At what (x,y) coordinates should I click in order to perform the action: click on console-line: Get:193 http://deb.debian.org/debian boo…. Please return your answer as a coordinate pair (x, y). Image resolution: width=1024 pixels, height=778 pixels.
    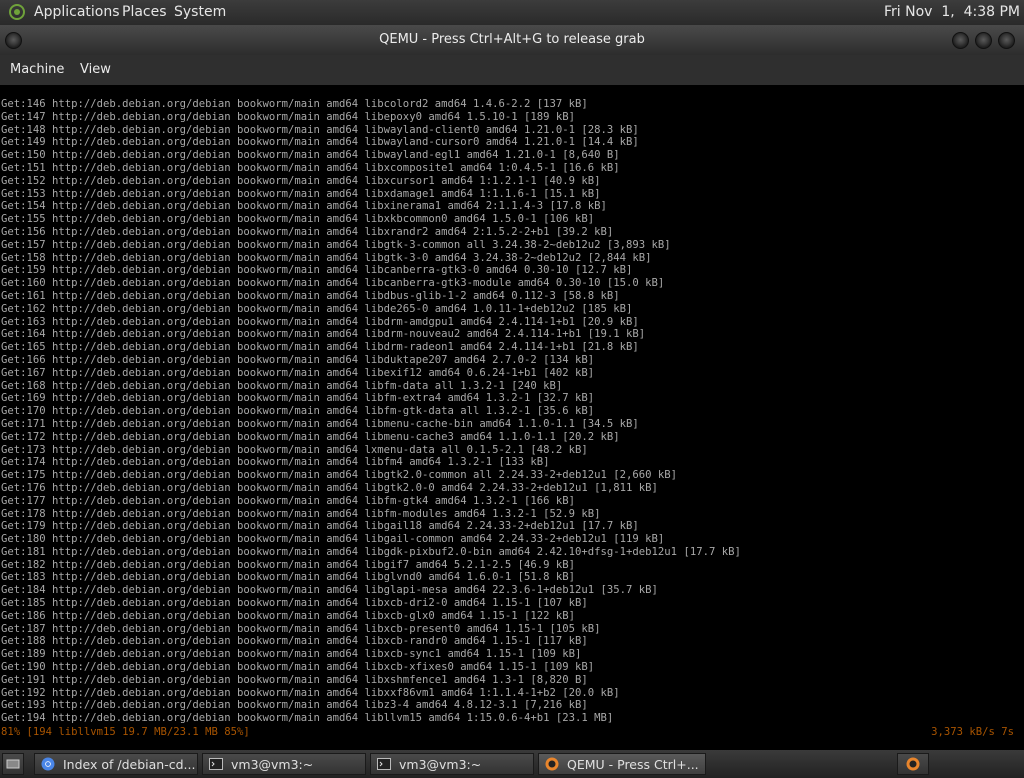
    Looking at the image, I should click on (294, 705).